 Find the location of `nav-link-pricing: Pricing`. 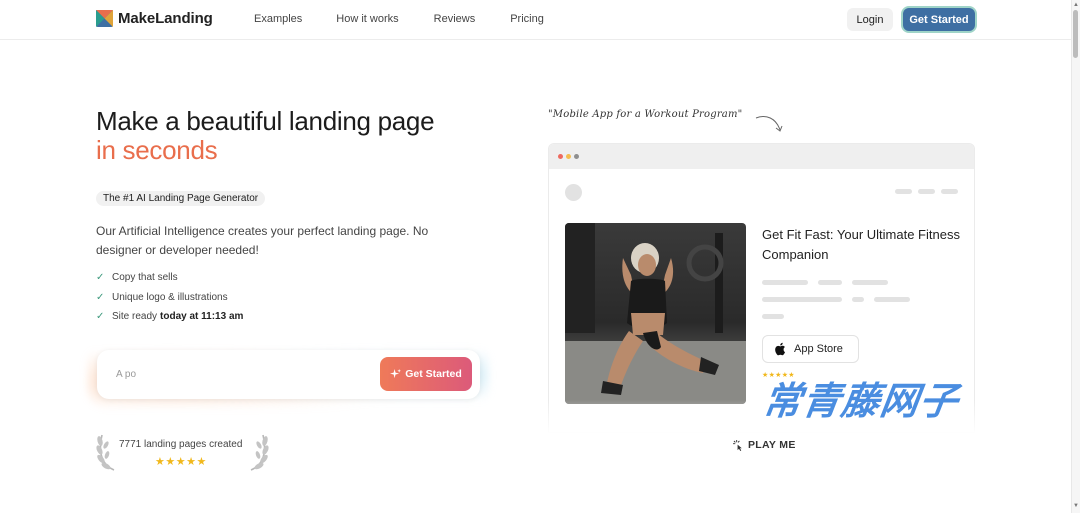

nav-link-pricing: Pricing is located at coordinates (527, 19).